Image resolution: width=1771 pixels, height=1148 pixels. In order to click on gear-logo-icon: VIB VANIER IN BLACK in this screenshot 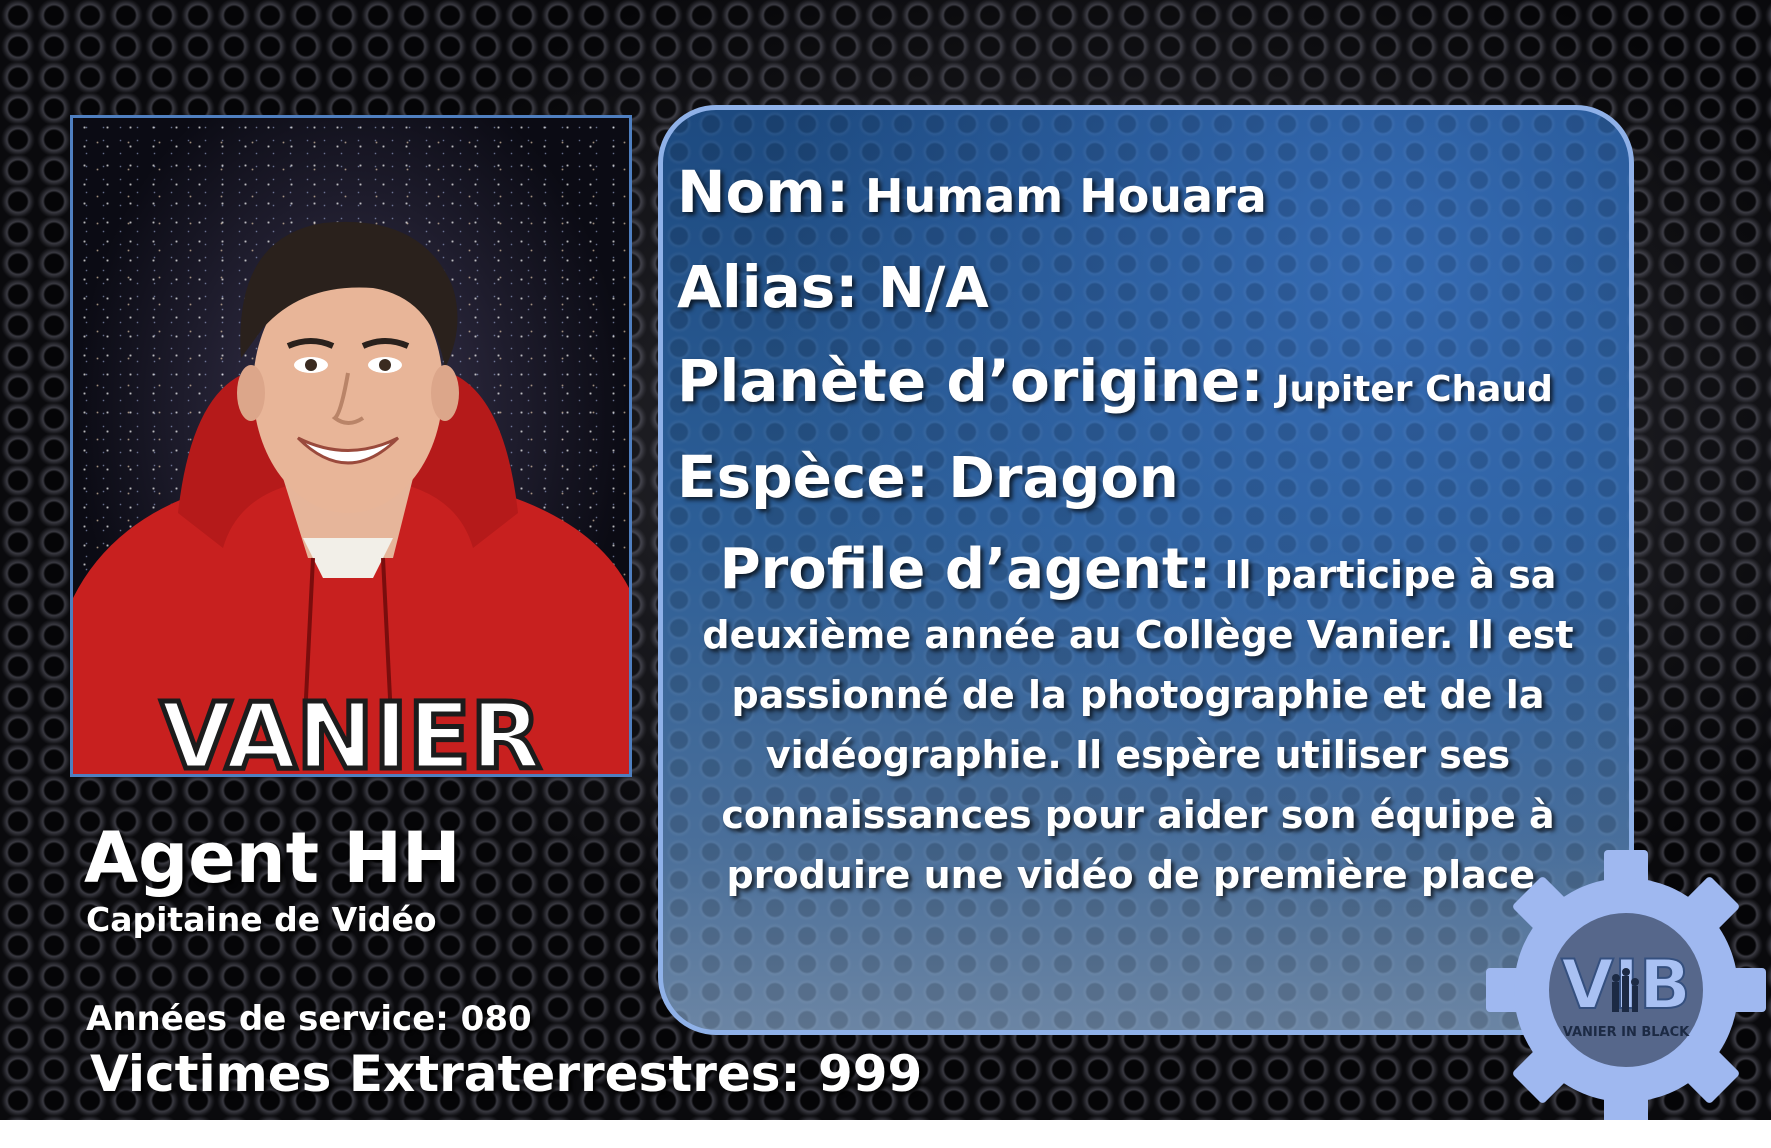, I will do `click(1626, 985)`.